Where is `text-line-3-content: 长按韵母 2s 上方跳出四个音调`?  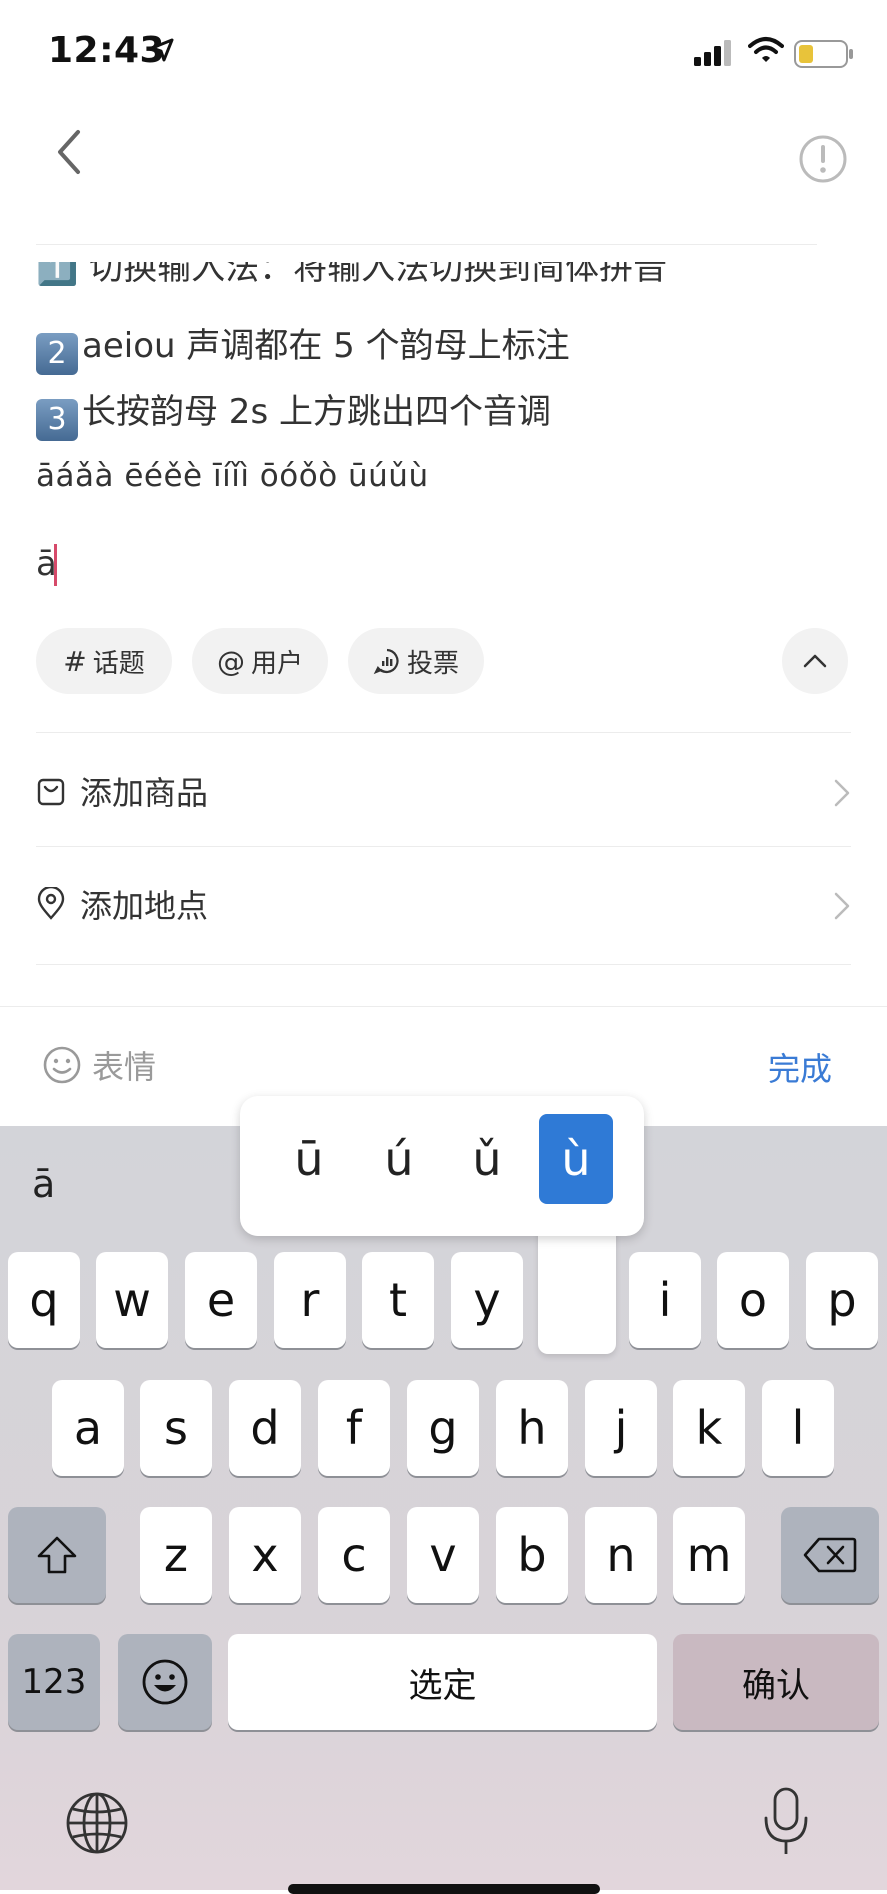
text-line-3-content: 长按韵母 2s 上方跳出四个音调 is located at coordinates (316, 412).